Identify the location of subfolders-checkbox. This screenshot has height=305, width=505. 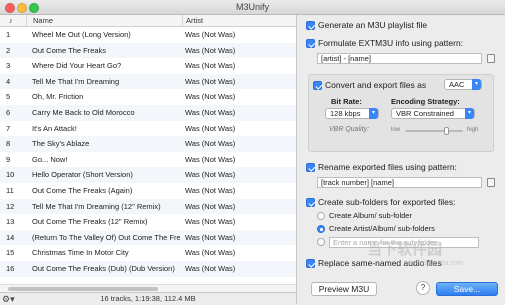
(310, 202).